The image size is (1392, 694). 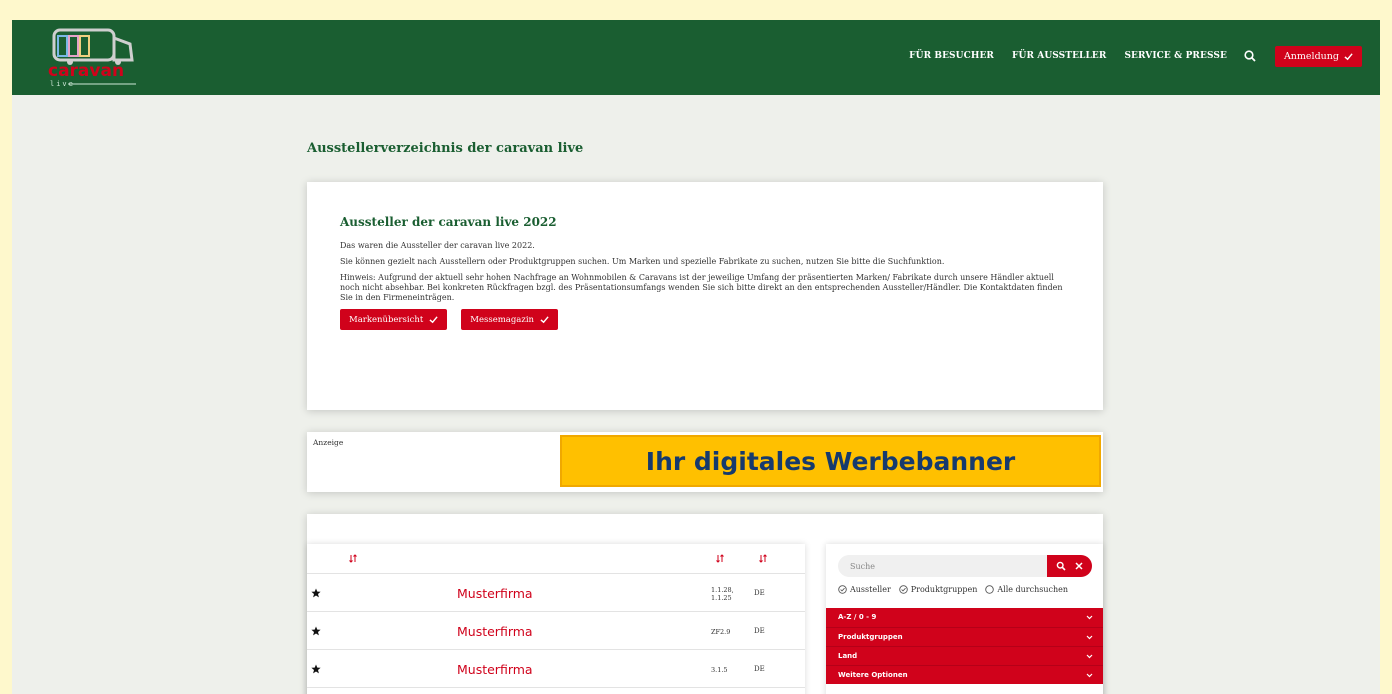 What do you see at coordinates (1033, 589) in the screenshot?
I see `radio-label: Alle durchsuchen` at bounding box center [1033, 589].